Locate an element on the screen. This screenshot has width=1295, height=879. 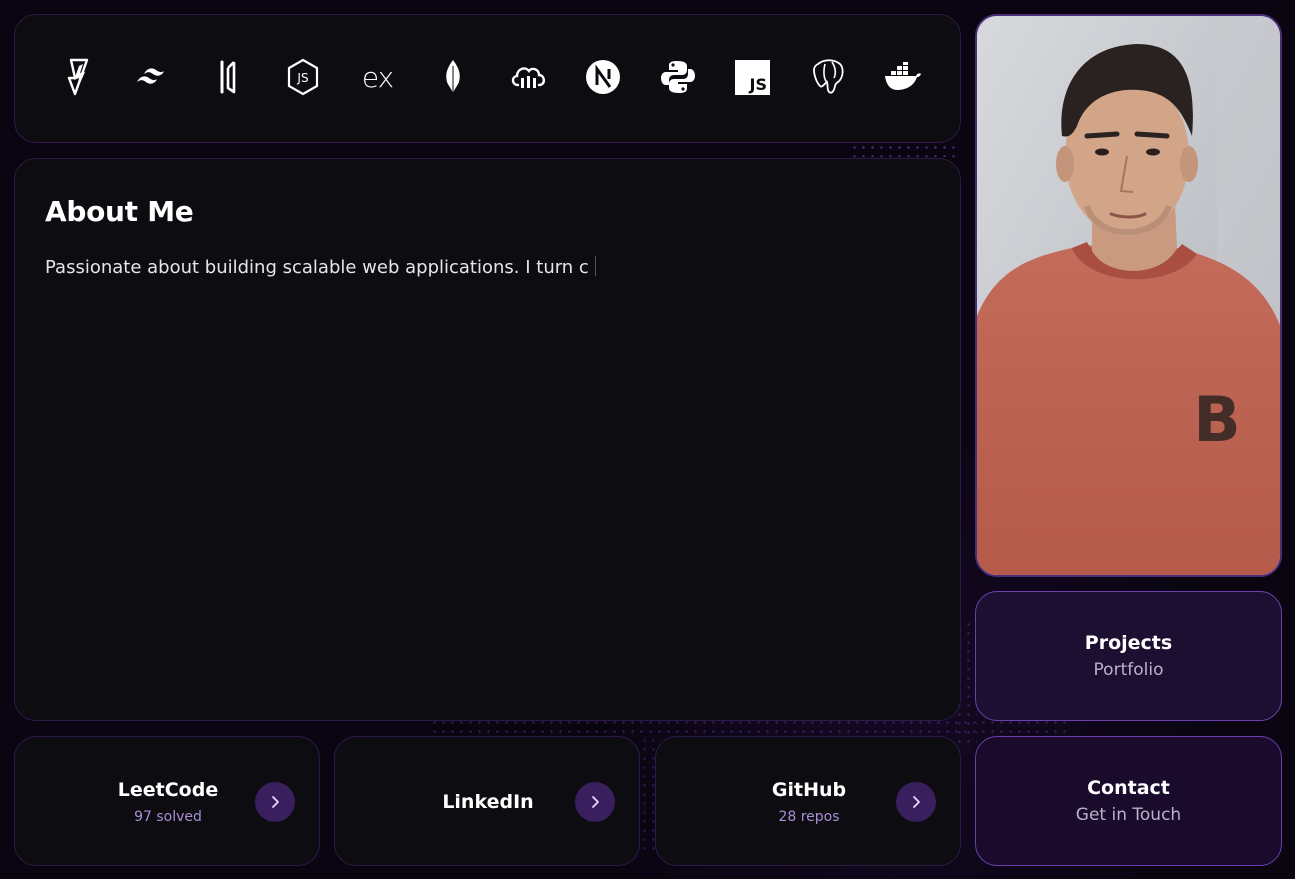
github-stat: 28 repos is located at coordinates (809, 817).